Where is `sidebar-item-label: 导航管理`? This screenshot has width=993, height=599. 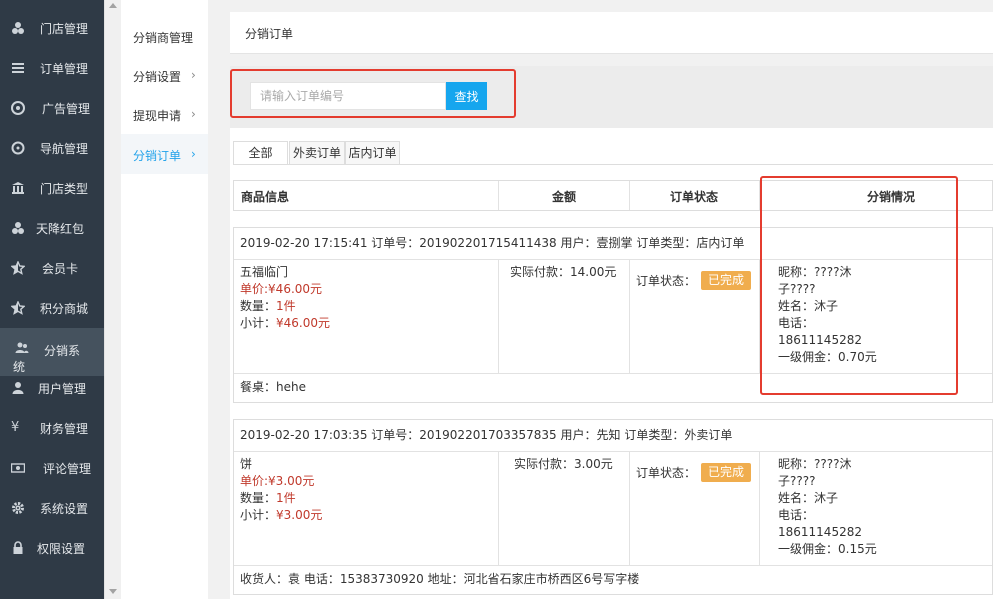
sidebar-item-label: 导航管理 is located at coordinates (64, 149).